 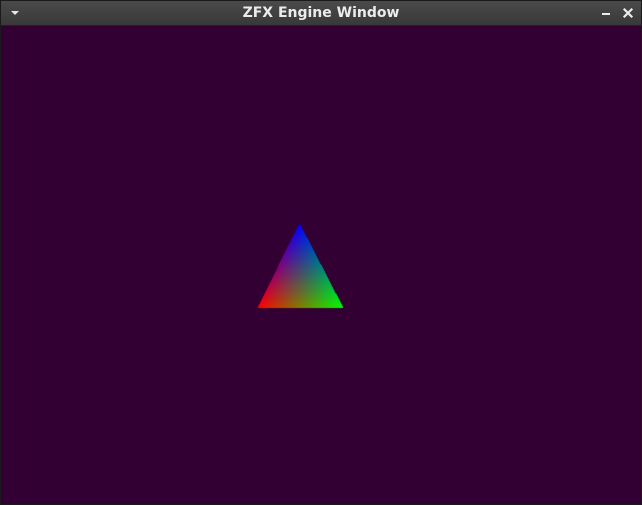 I want to click on close-button, so click(x=628, y=13).